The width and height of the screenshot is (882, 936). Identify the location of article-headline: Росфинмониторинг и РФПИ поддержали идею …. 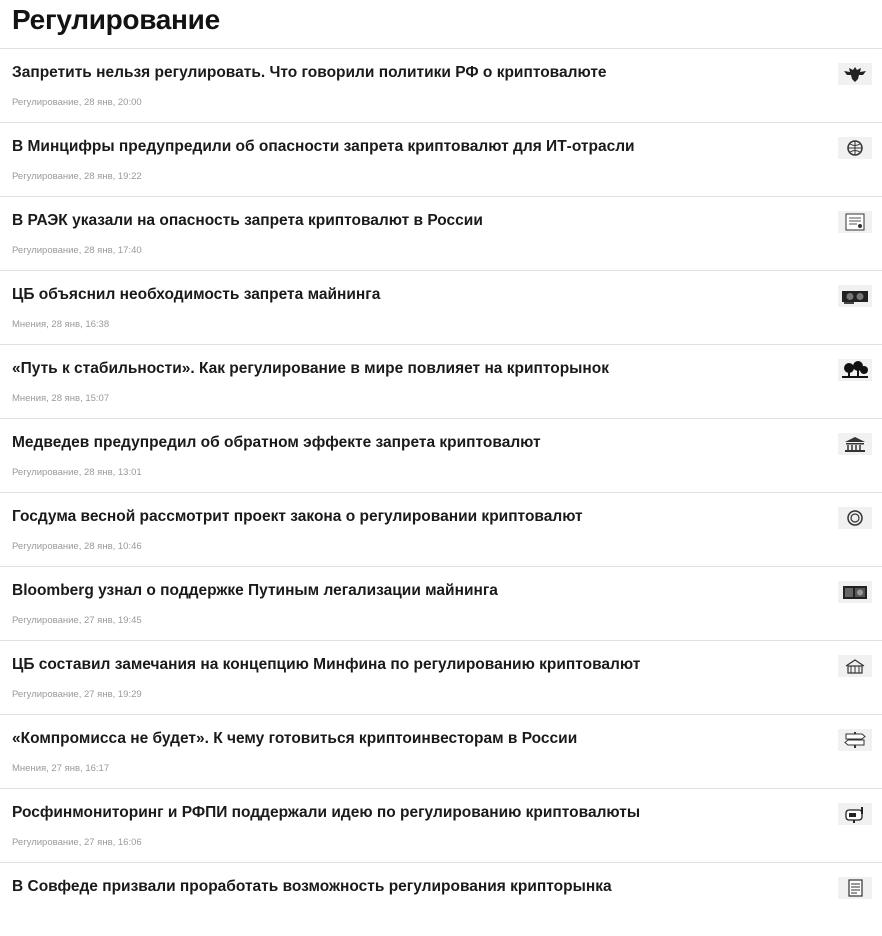
(417, 813).